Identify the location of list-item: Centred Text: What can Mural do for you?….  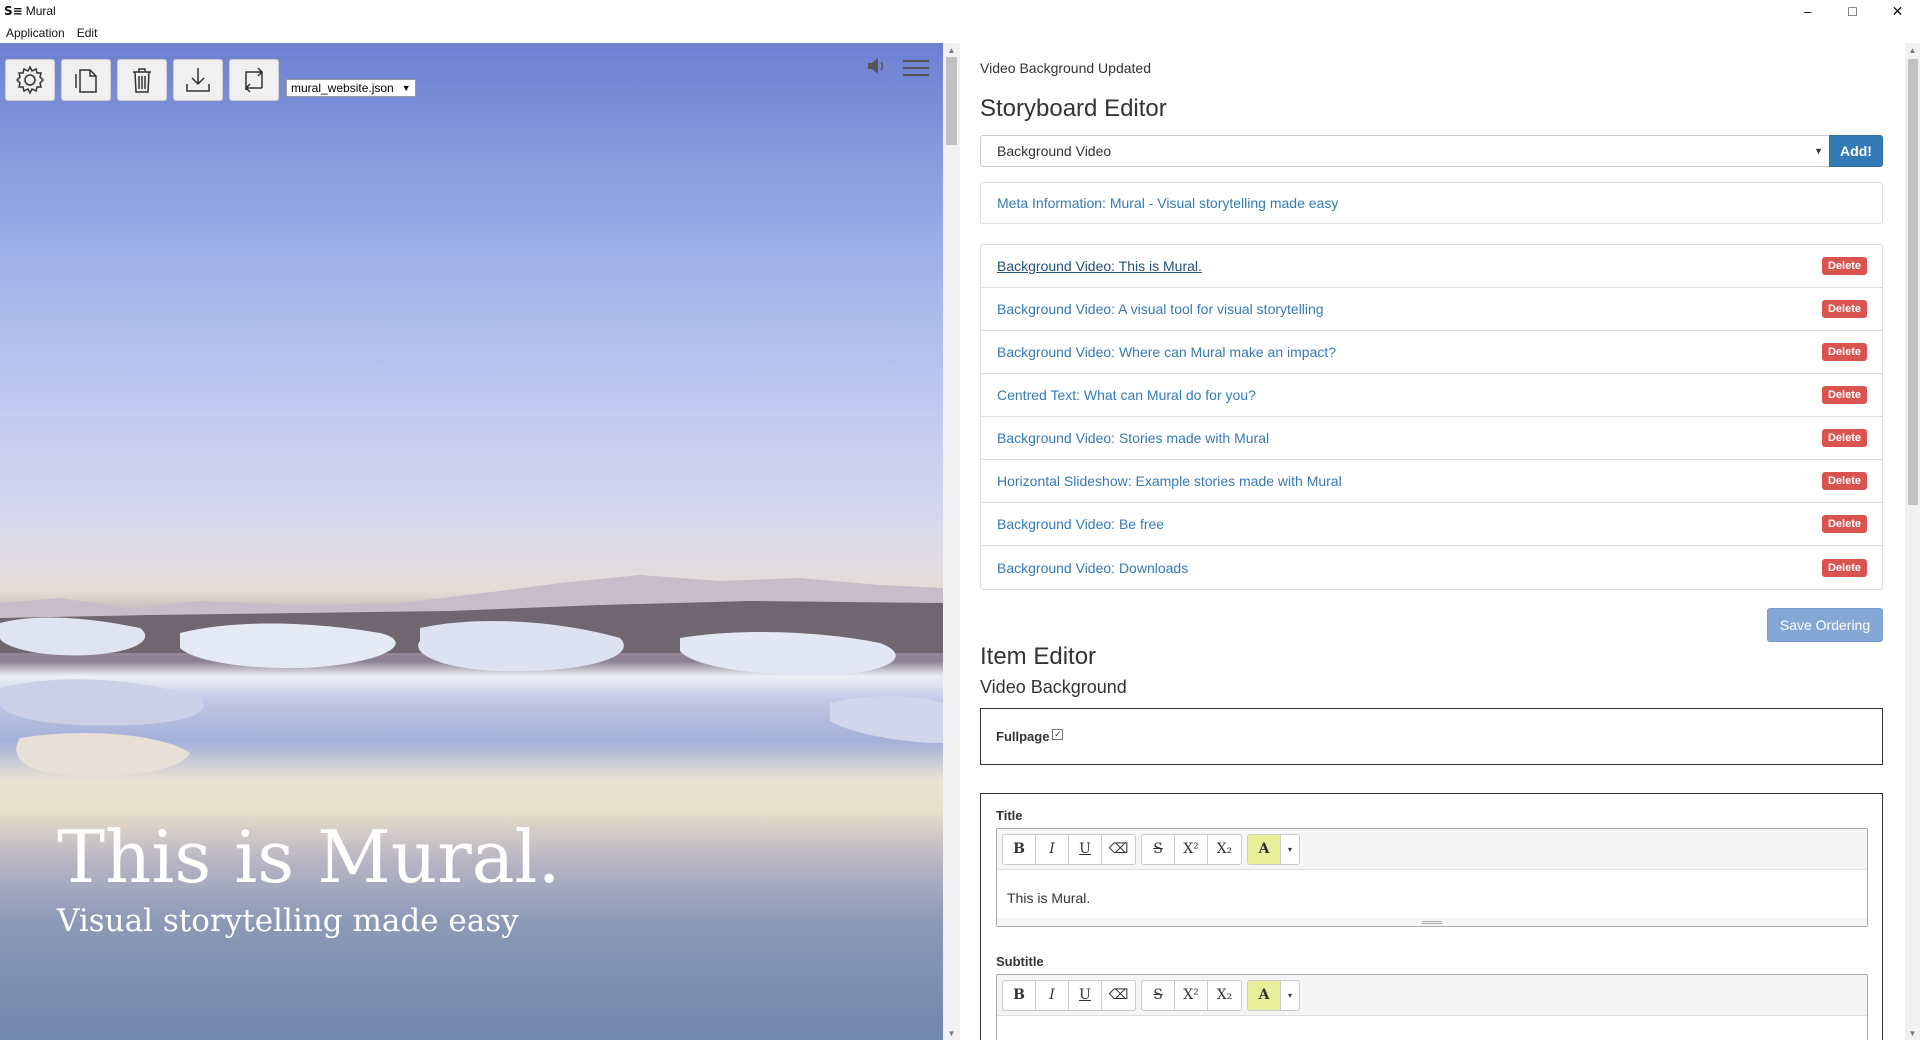
(1431, 395).